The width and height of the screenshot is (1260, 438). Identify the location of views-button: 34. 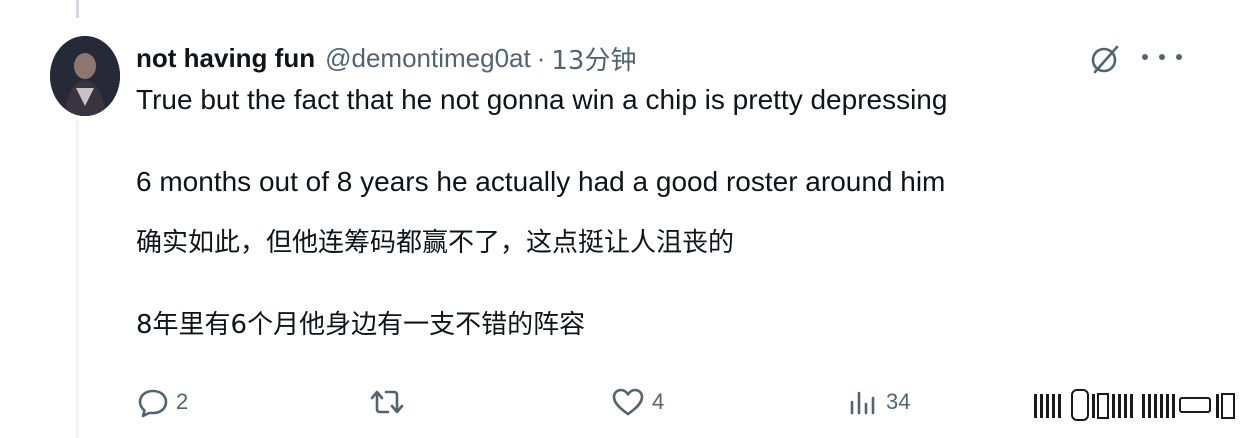
(878, 402).